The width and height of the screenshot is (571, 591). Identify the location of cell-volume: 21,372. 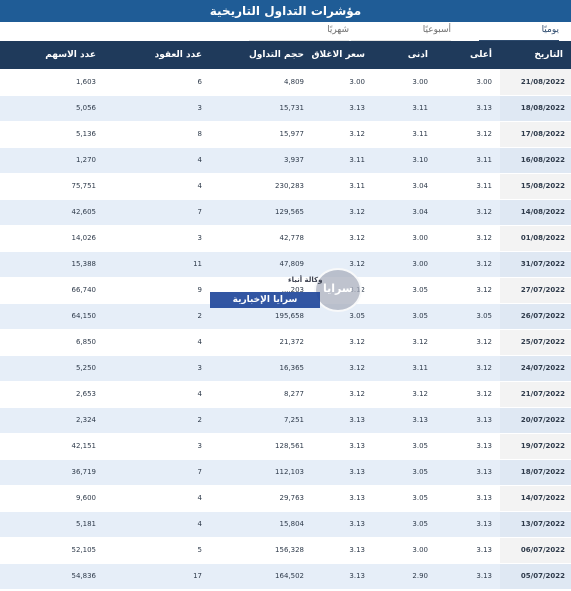
(261, 342).